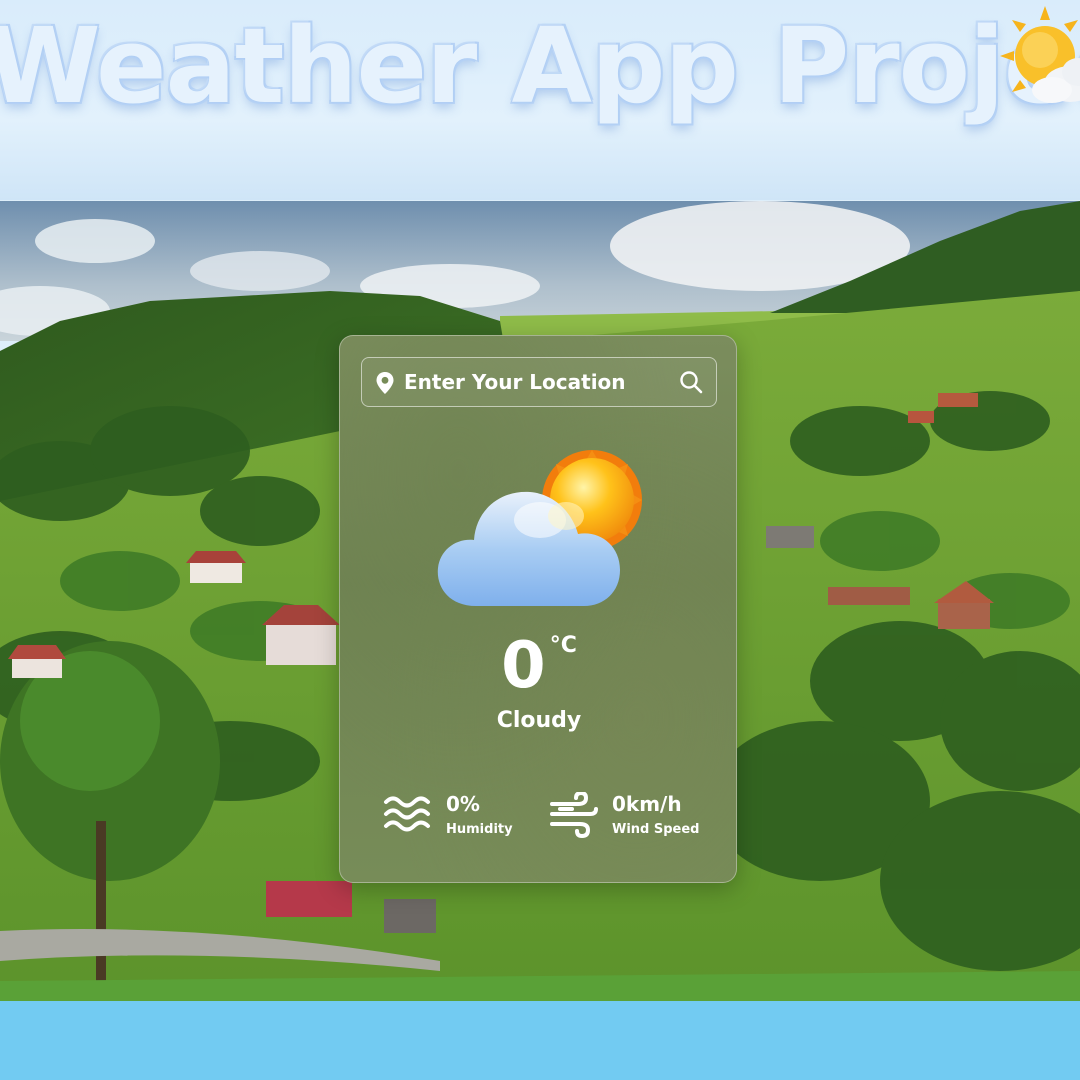  What do you see at coordinates (647, 804) in the screenshot?
I see `wind-value: 0km/h` at bounding box center [647, 804].